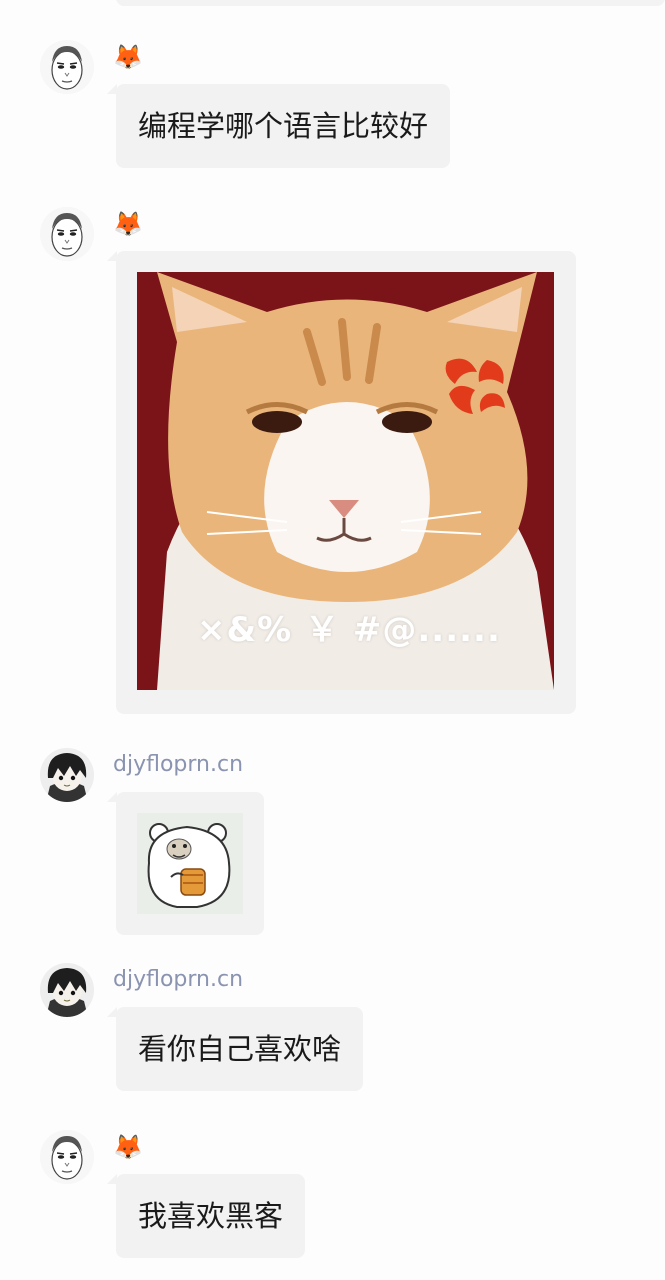  I want to click on bear-eating-sticker-image, so click(190, 863).